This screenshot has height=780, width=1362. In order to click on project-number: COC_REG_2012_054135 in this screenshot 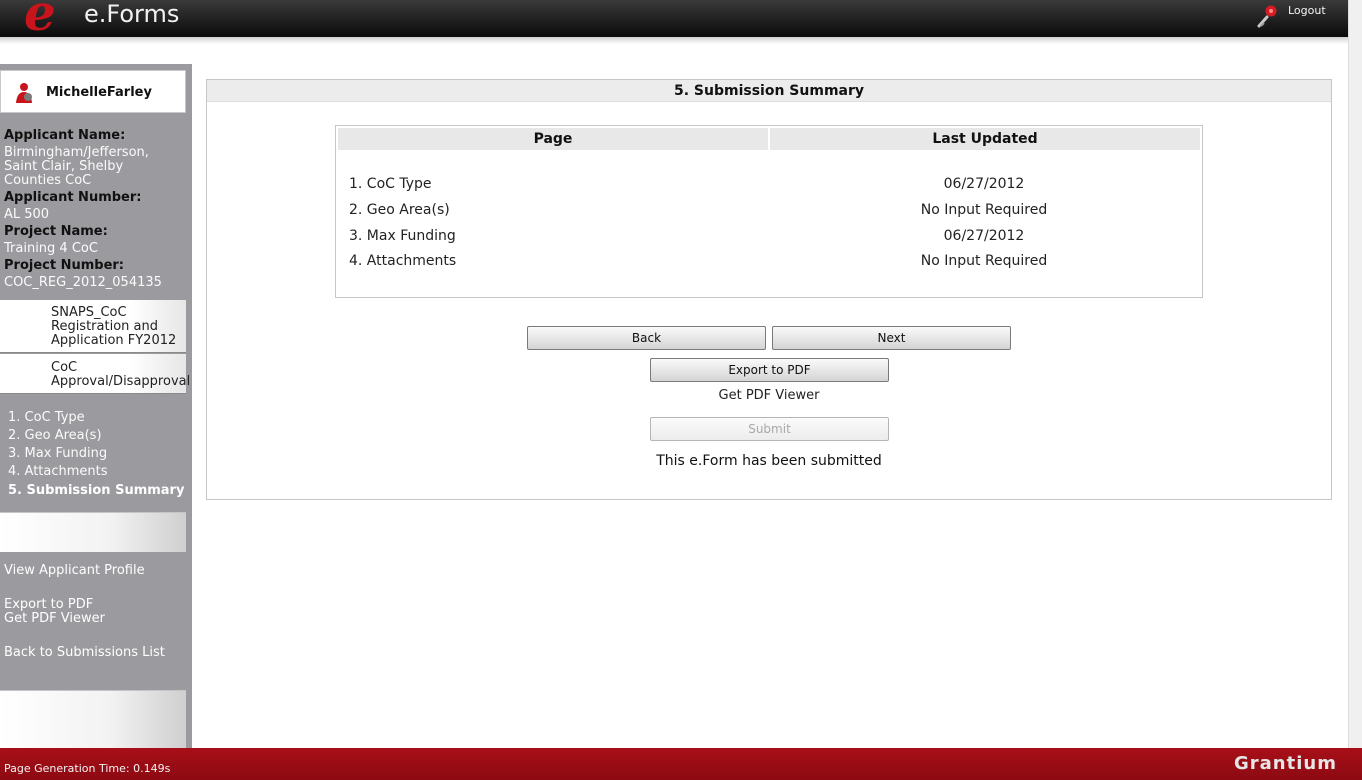, I will do `click(83, 282)`.